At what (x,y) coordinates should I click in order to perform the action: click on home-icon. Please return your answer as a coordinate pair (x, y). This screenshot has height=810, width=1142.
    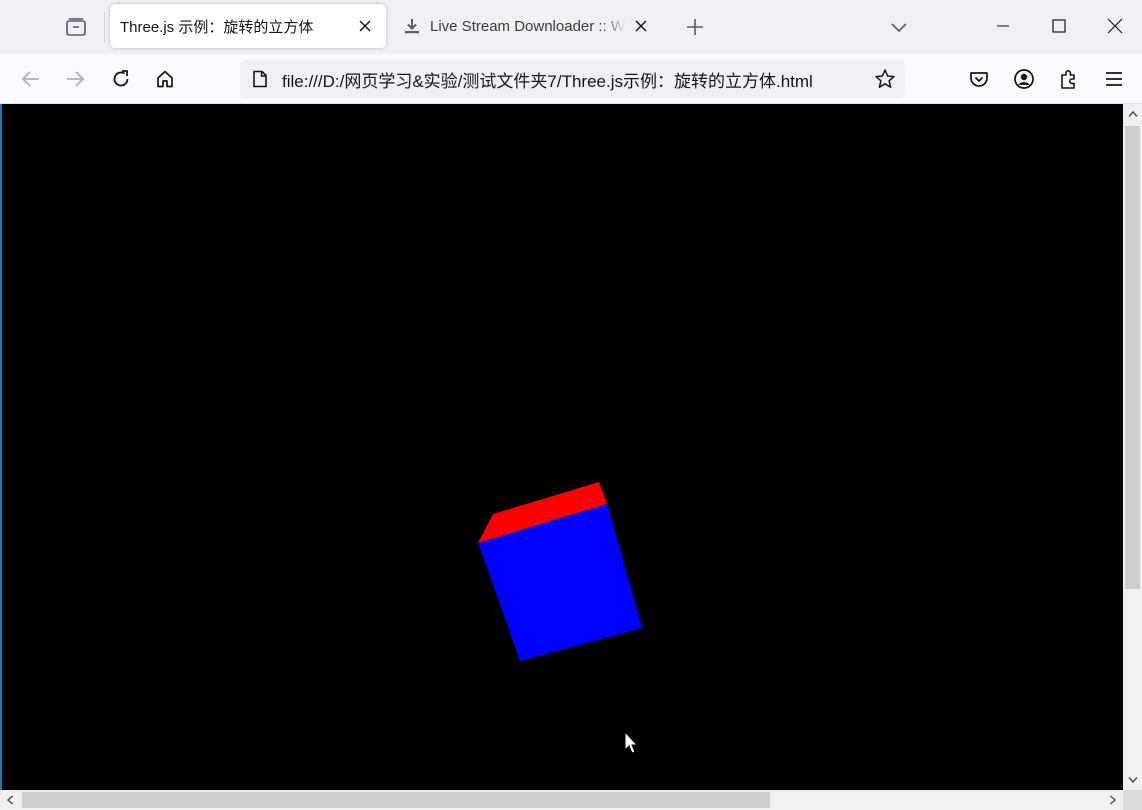
    Looking at the image, I should click on (165, 79).